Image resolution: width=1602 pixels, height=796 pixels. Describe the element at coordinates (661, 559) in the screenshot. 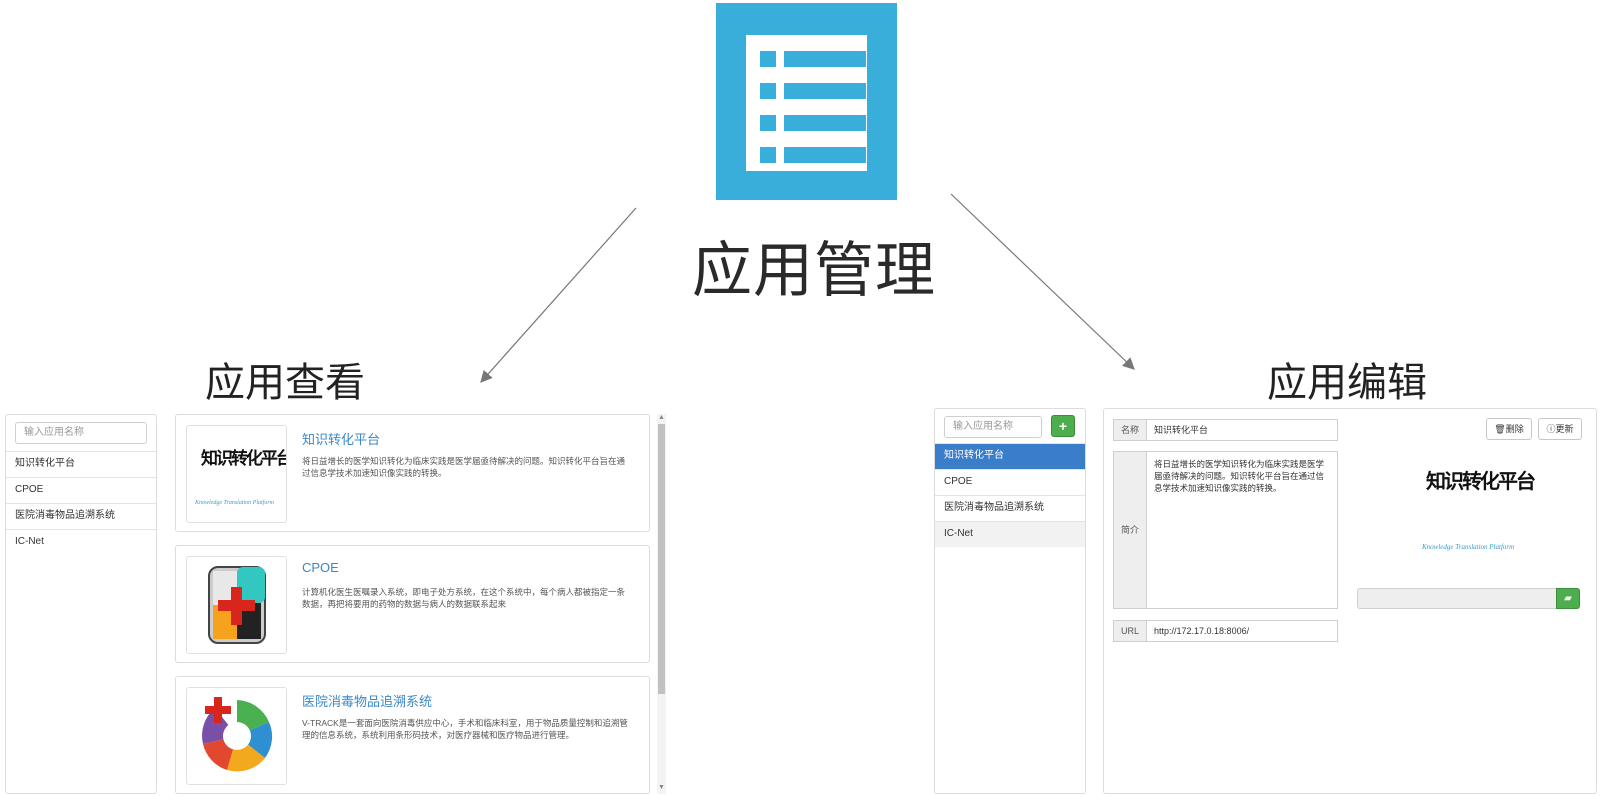

I see `scrollbar-thumb` at that location.